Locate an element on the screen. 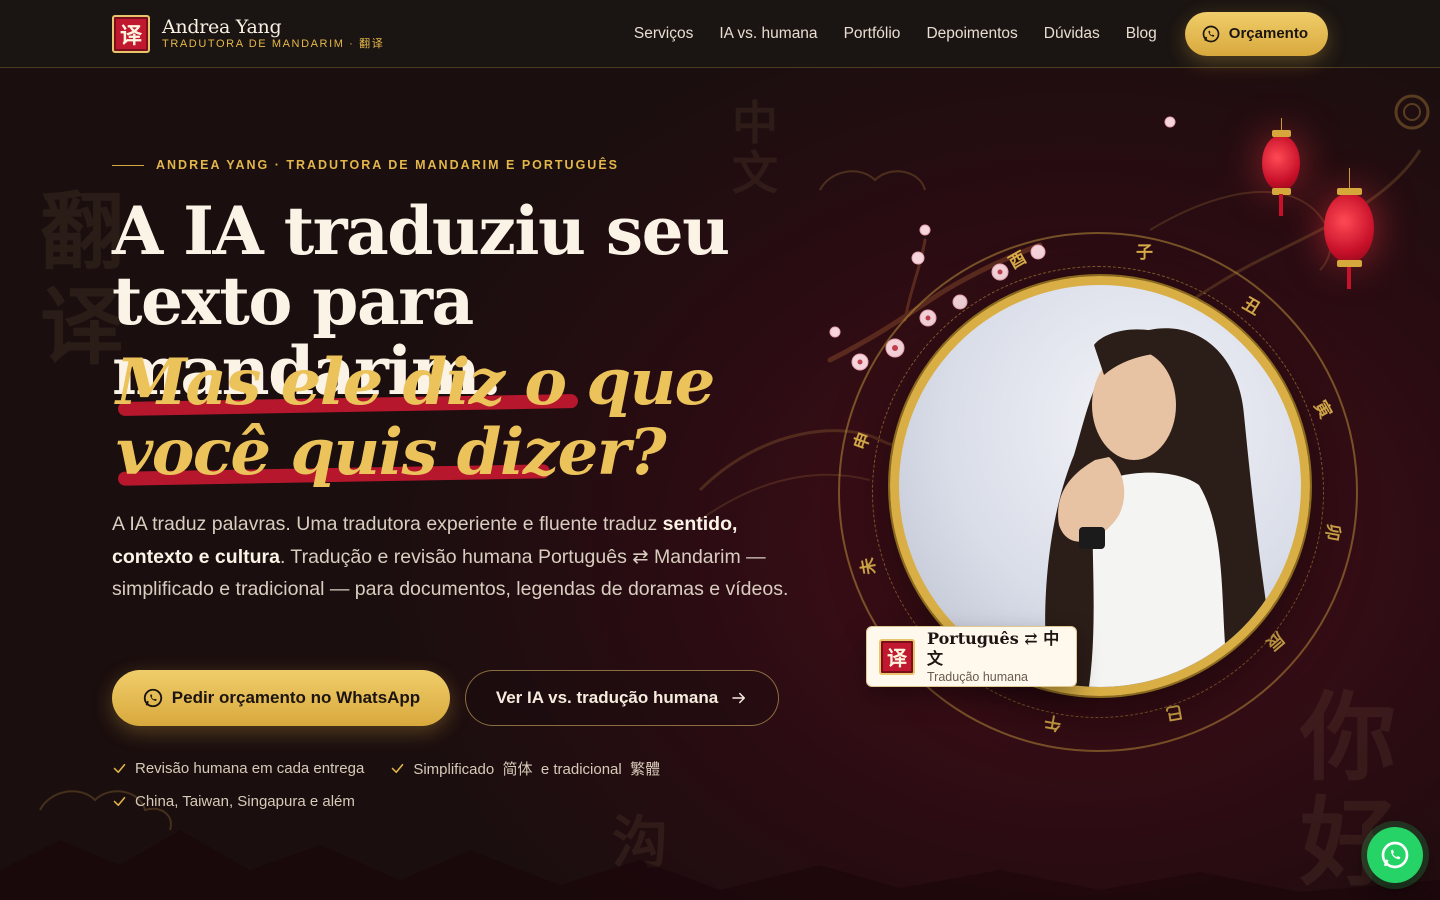  orcamento-button: Orçamento is located at coordinates (1256, 33).